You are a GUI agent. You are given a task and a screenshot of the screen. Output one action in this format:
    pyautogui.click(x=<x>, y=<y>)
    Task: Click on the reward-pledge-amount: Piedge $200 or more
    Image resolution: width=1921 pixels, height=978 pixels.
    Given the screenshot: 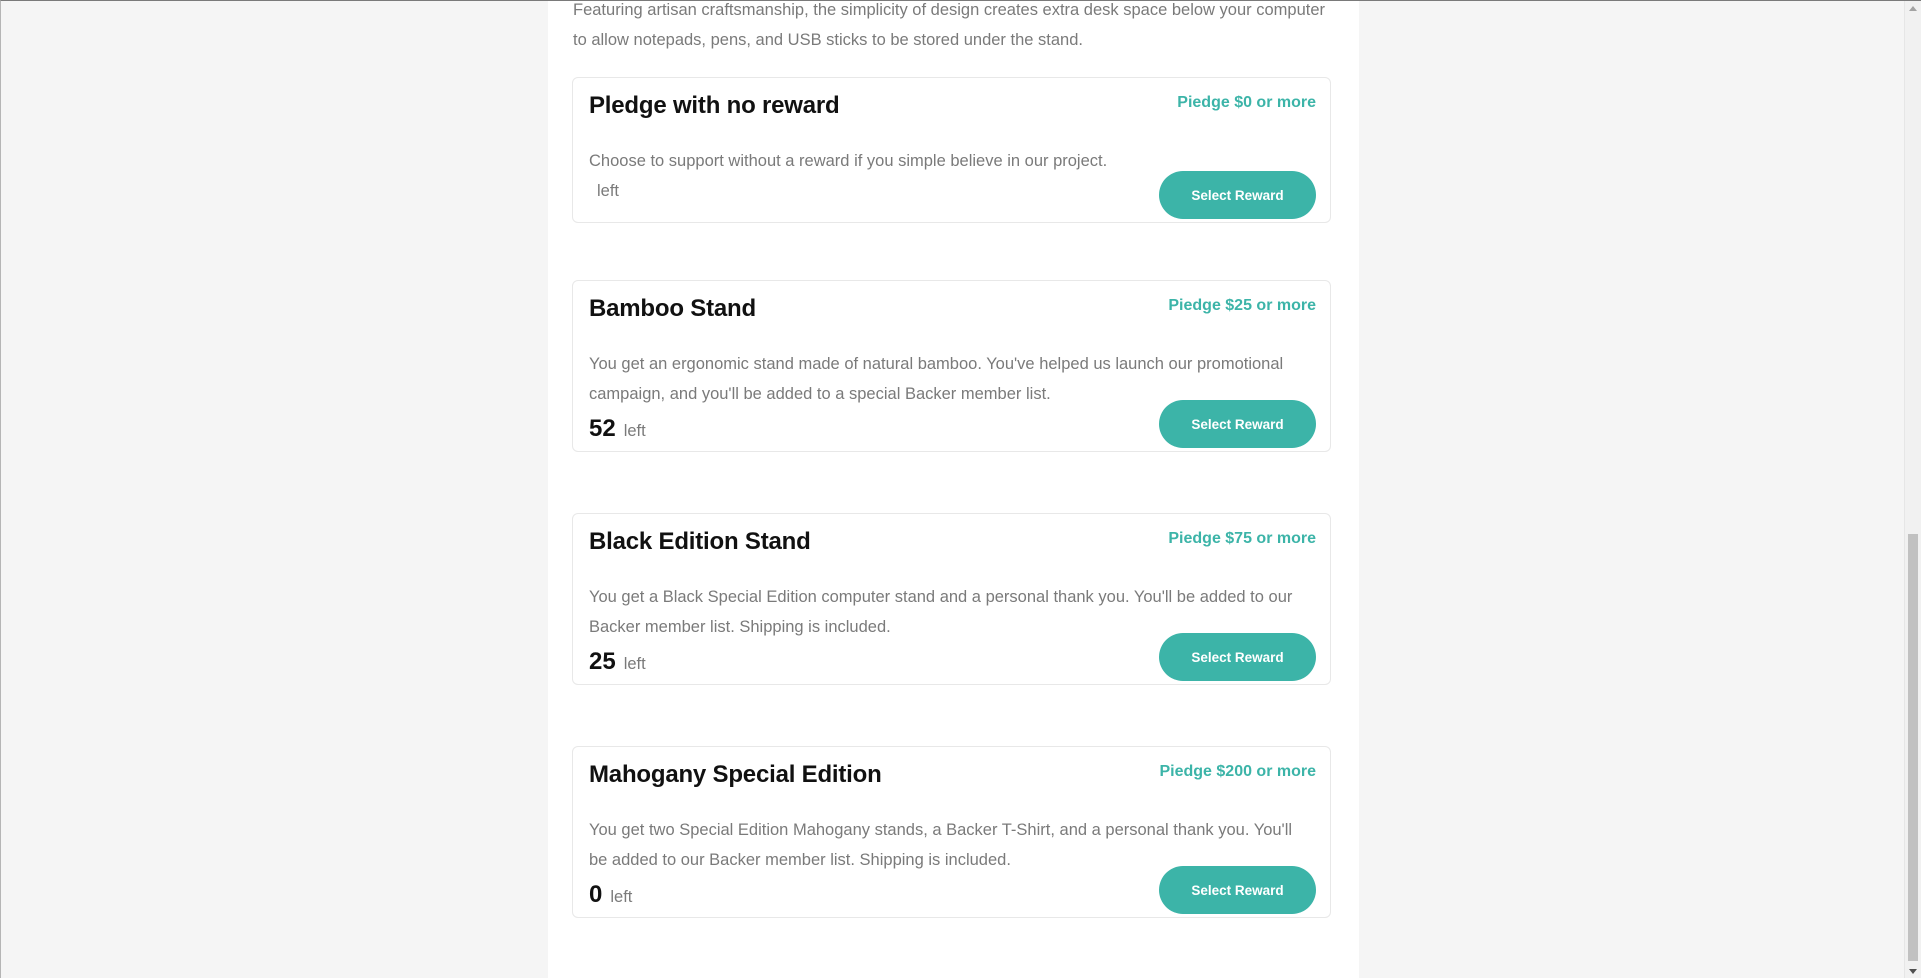 What is the action you would take?
    pyautogui.click(x=1237, y=771)
    